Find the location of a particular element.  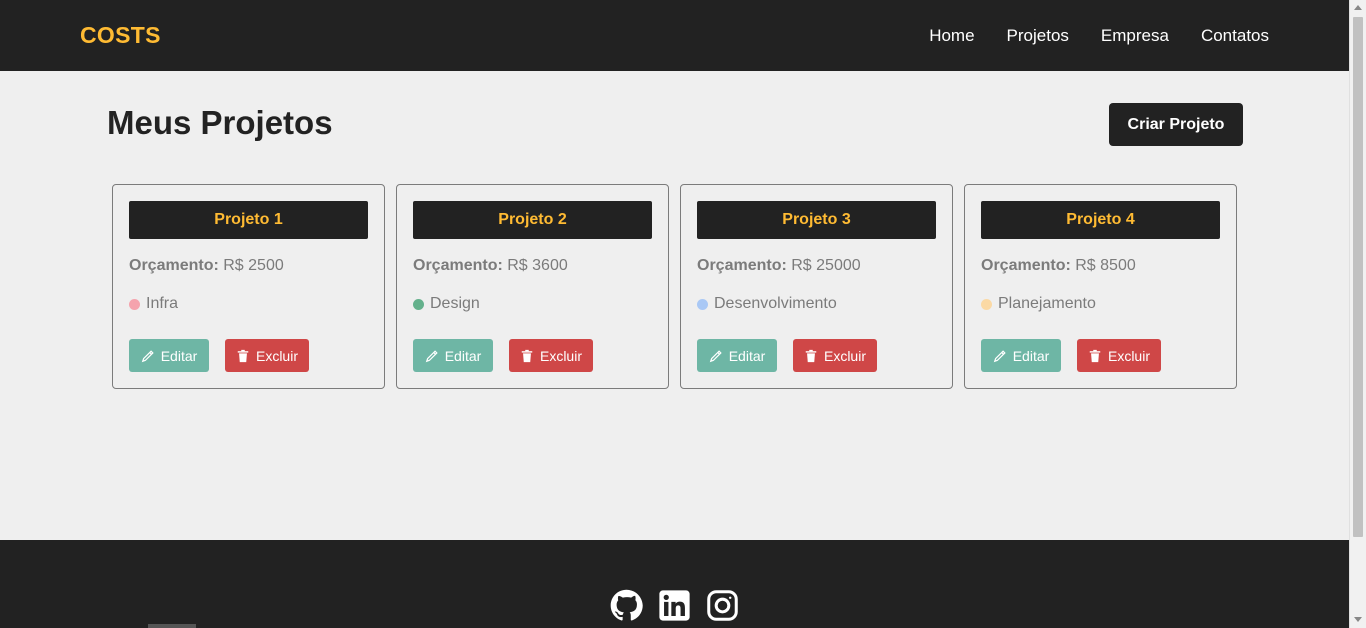

page-title: Meus Projetos is located at coordinates (220, 122).